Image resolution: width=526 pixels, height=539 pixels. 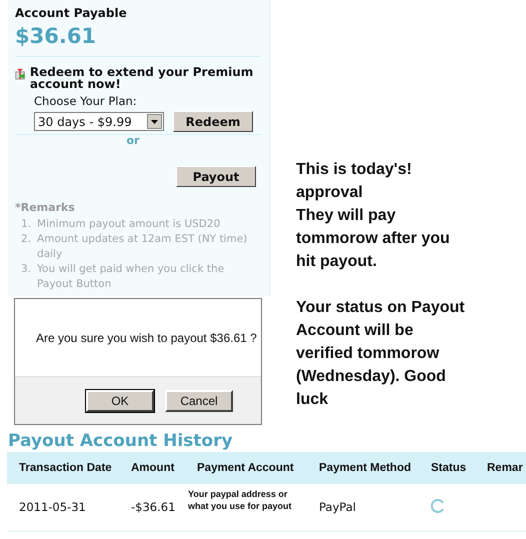 What do you see at coordinates (199, 401) in the screenshot?
I see `dialog-button: Cancel` at bounding box center [199, 401].